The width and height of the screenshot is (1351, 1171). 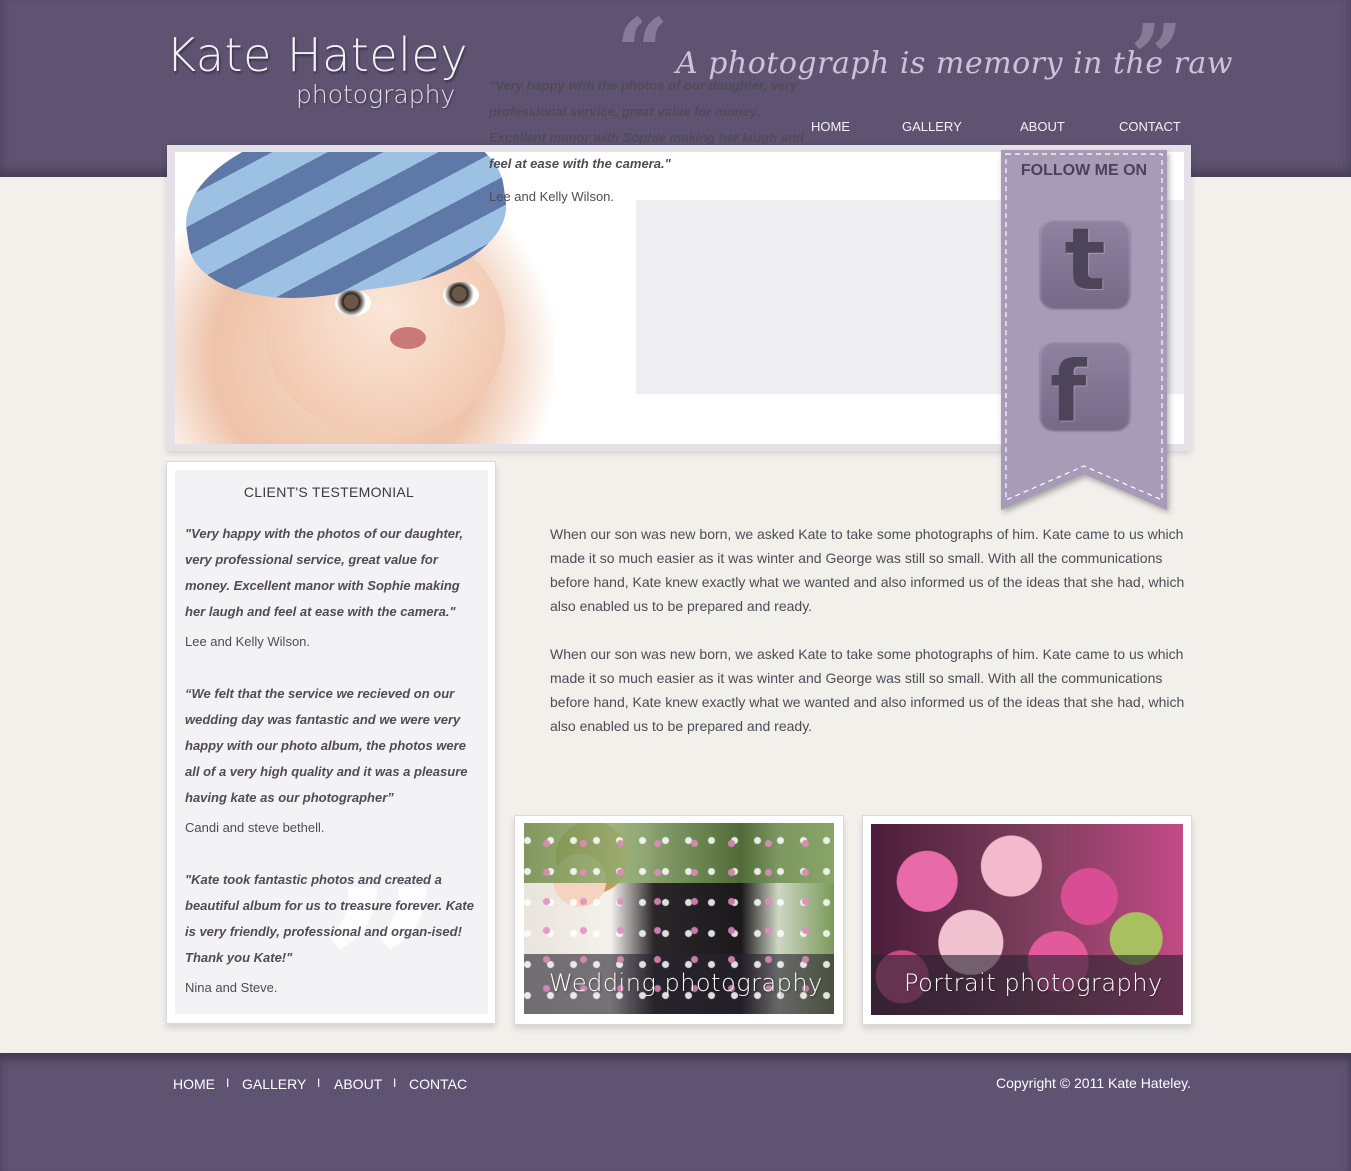 What do you see at coordinates (438, 1084) in the screenshot?
I see `footer-link-contact: CONTAC` at bounding box center [438, 1084].